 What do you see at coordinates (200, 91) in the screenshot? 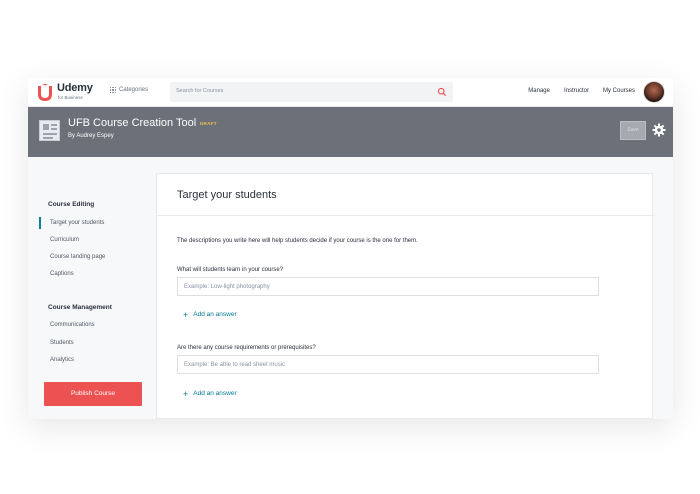
I see `search-placeholder: Search for Courses` at bounding box center [200, 91].